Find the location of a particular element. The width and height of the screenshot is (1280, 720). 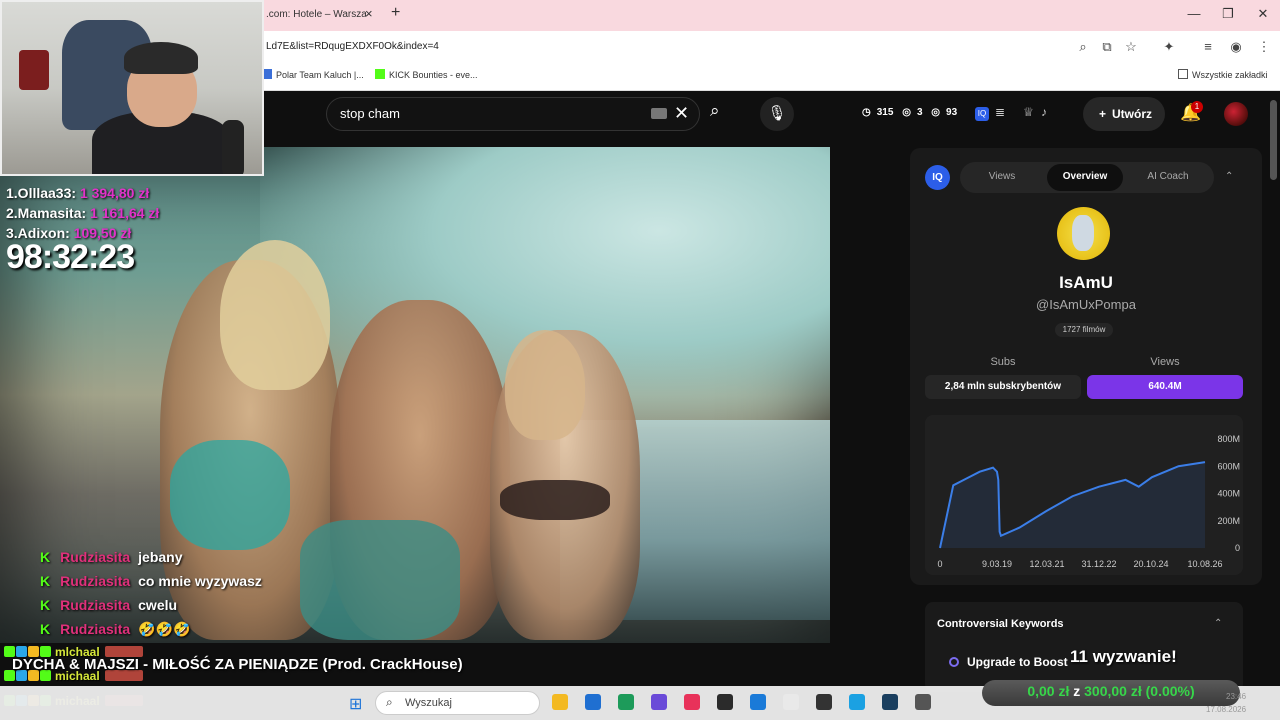

browser-menu-icon: ⋮ is located at coordinates (1264, 47).